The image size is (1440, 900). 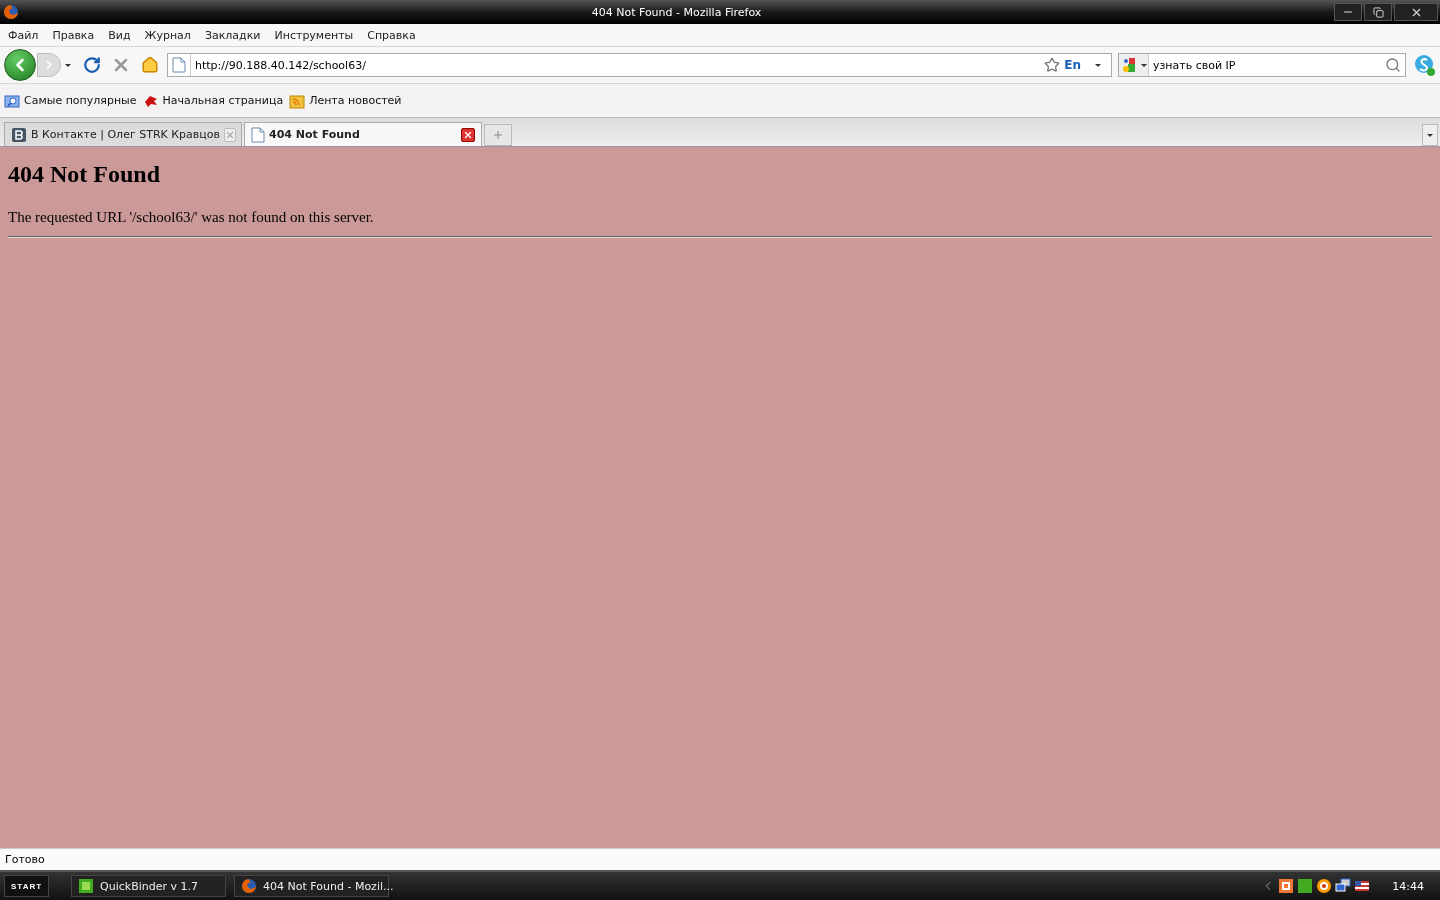 I want to click on search-field: узнать свой IP, so click(x=1267, y=65).